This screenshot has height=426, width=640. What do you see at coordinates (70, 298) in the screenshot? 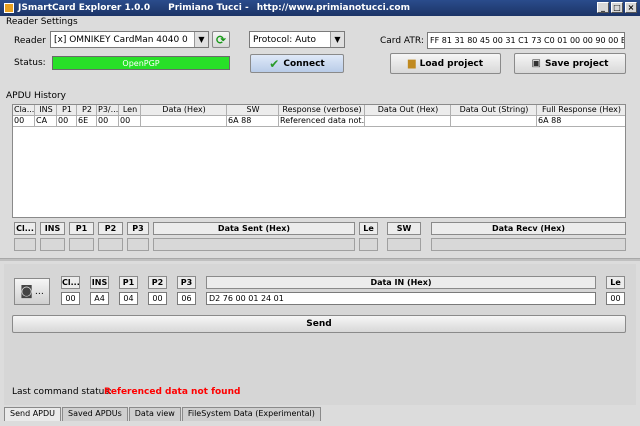
I see `send-cla-input: 00` at bounding box center [70, 298].